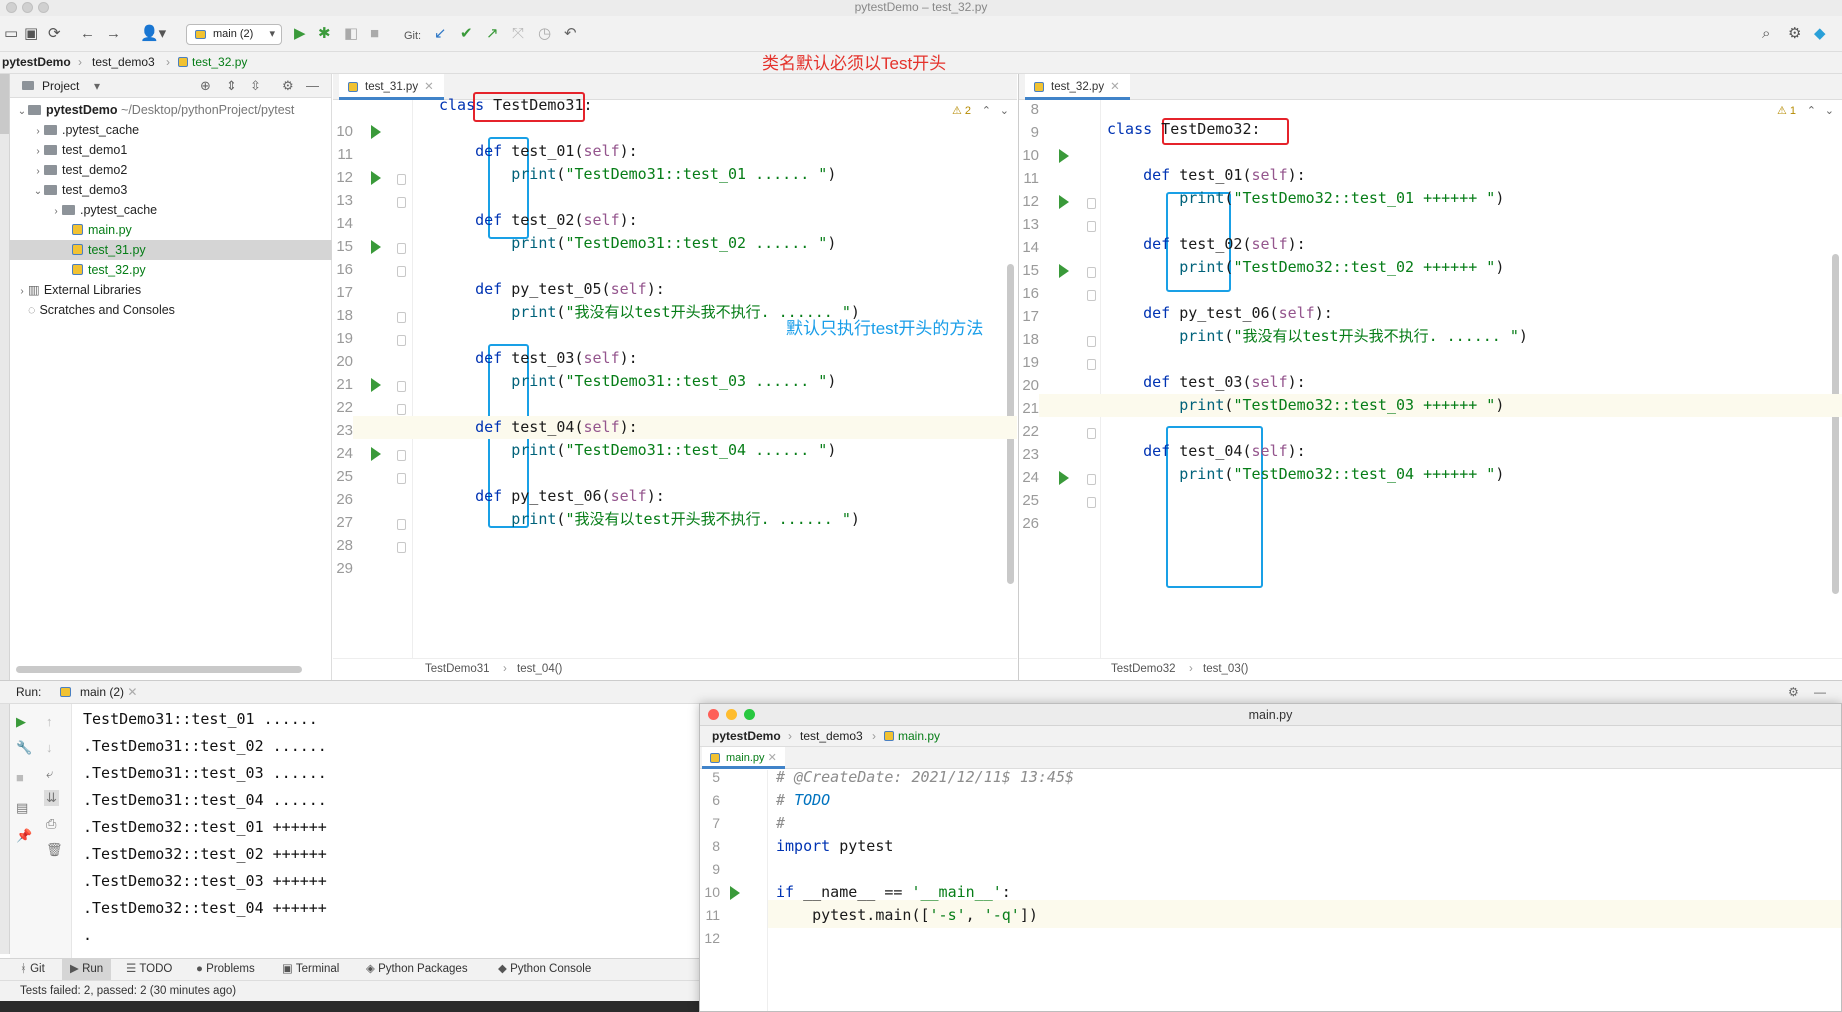 This screenshot has height=1012, width=1842. What do you see at coordinates (324, 34) in the screenshot?
I see `debug-icon: ✱` at bounding box center [324, 34].